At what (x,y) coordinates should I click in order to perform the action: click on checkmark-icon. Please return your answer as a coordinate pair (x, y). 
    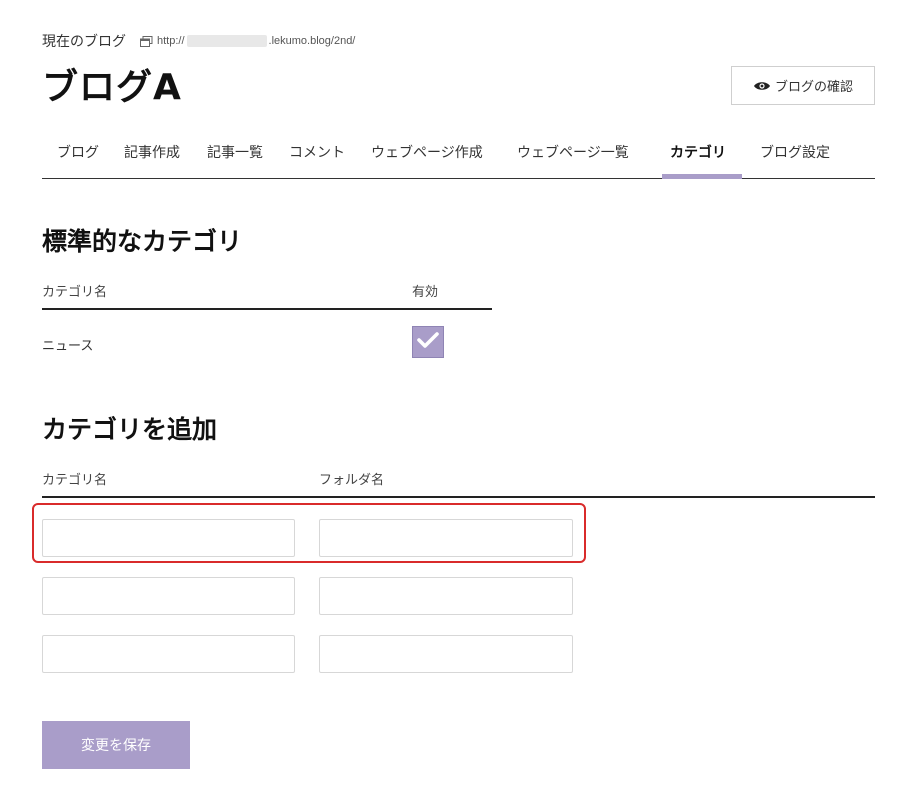
    Looking at the image, I should click on (428, 342).